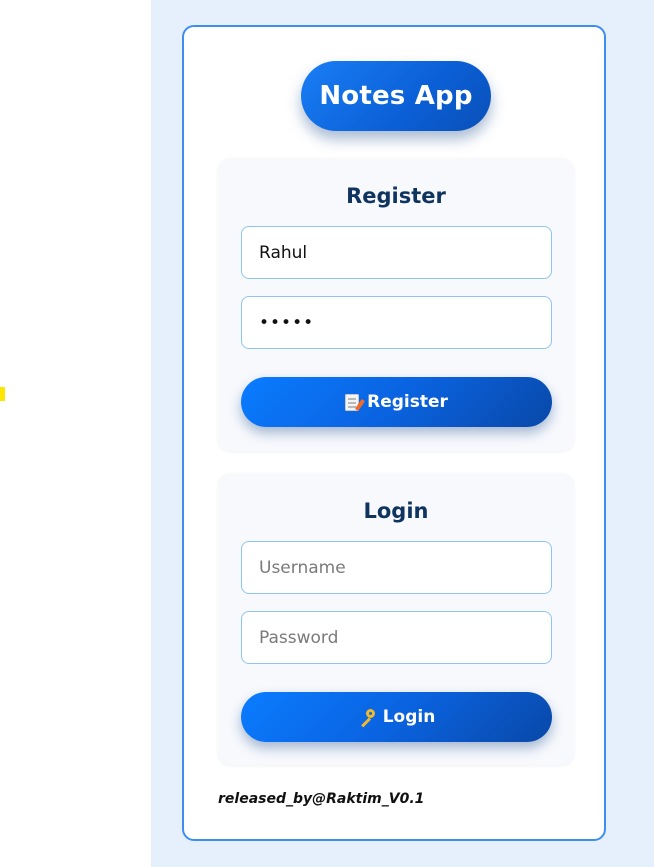 The height and width of the screenshot is (867, 654). Describe the element at coordinates (396, 96) in the screenshot. I see `app-title: Notes App` at that location.